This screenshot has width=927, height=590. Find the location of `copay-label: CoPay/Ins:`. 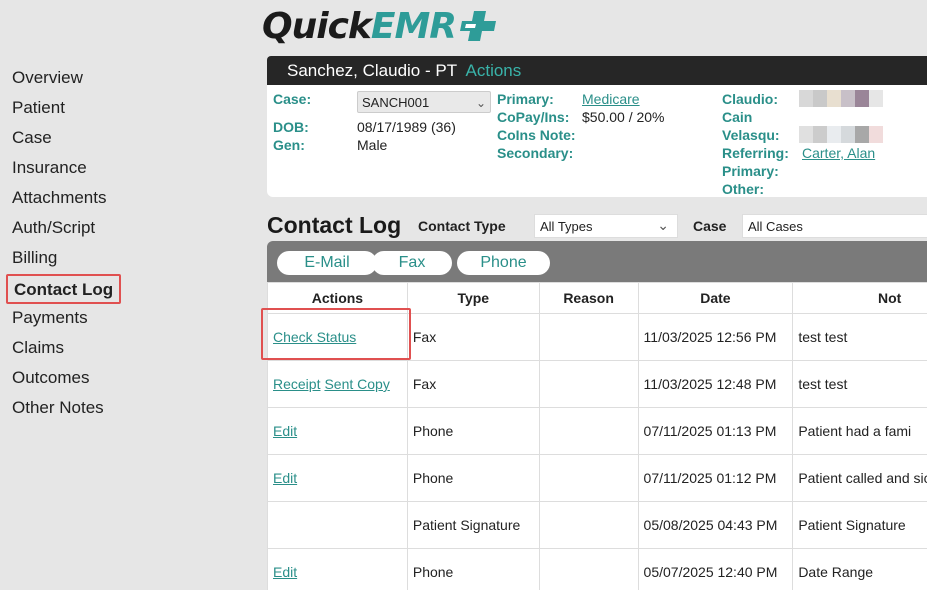

copay-label: CoPay/Ins: is located at coordinates (533, 117).